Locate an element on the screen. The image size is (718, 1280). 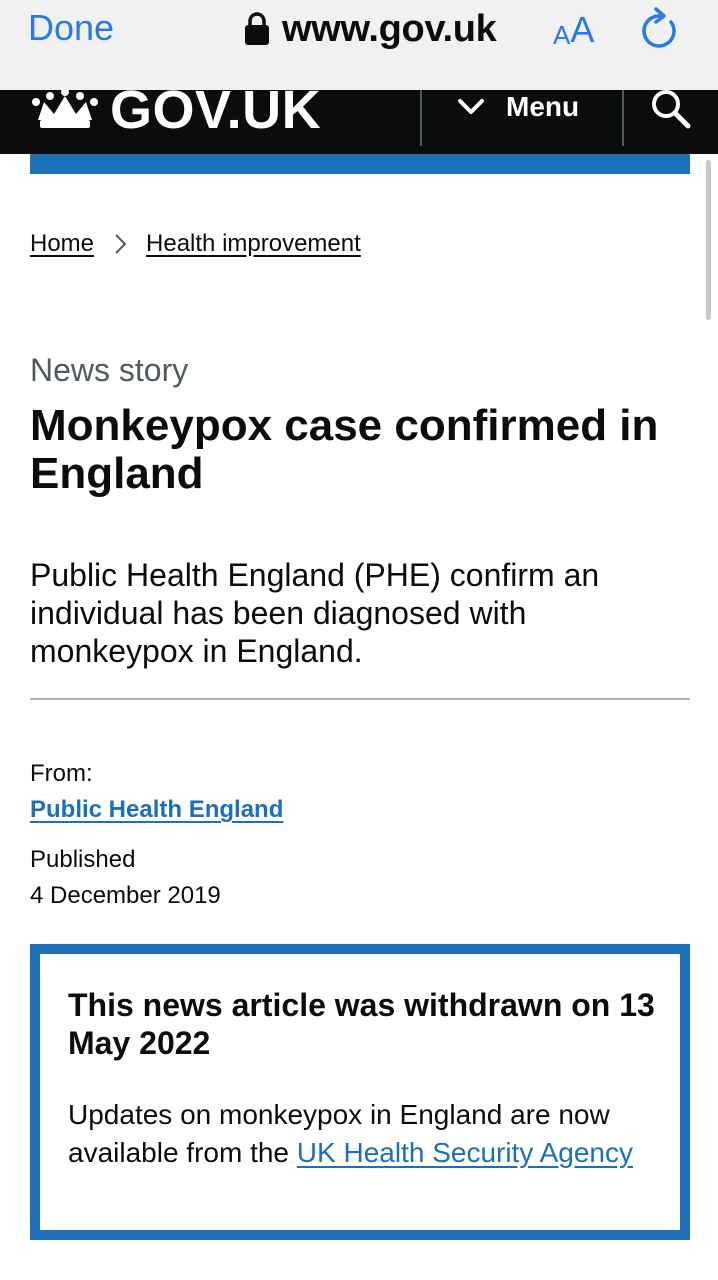
ukhsa-link: UK Health Security Agency is located at coordinates (465, 1152).